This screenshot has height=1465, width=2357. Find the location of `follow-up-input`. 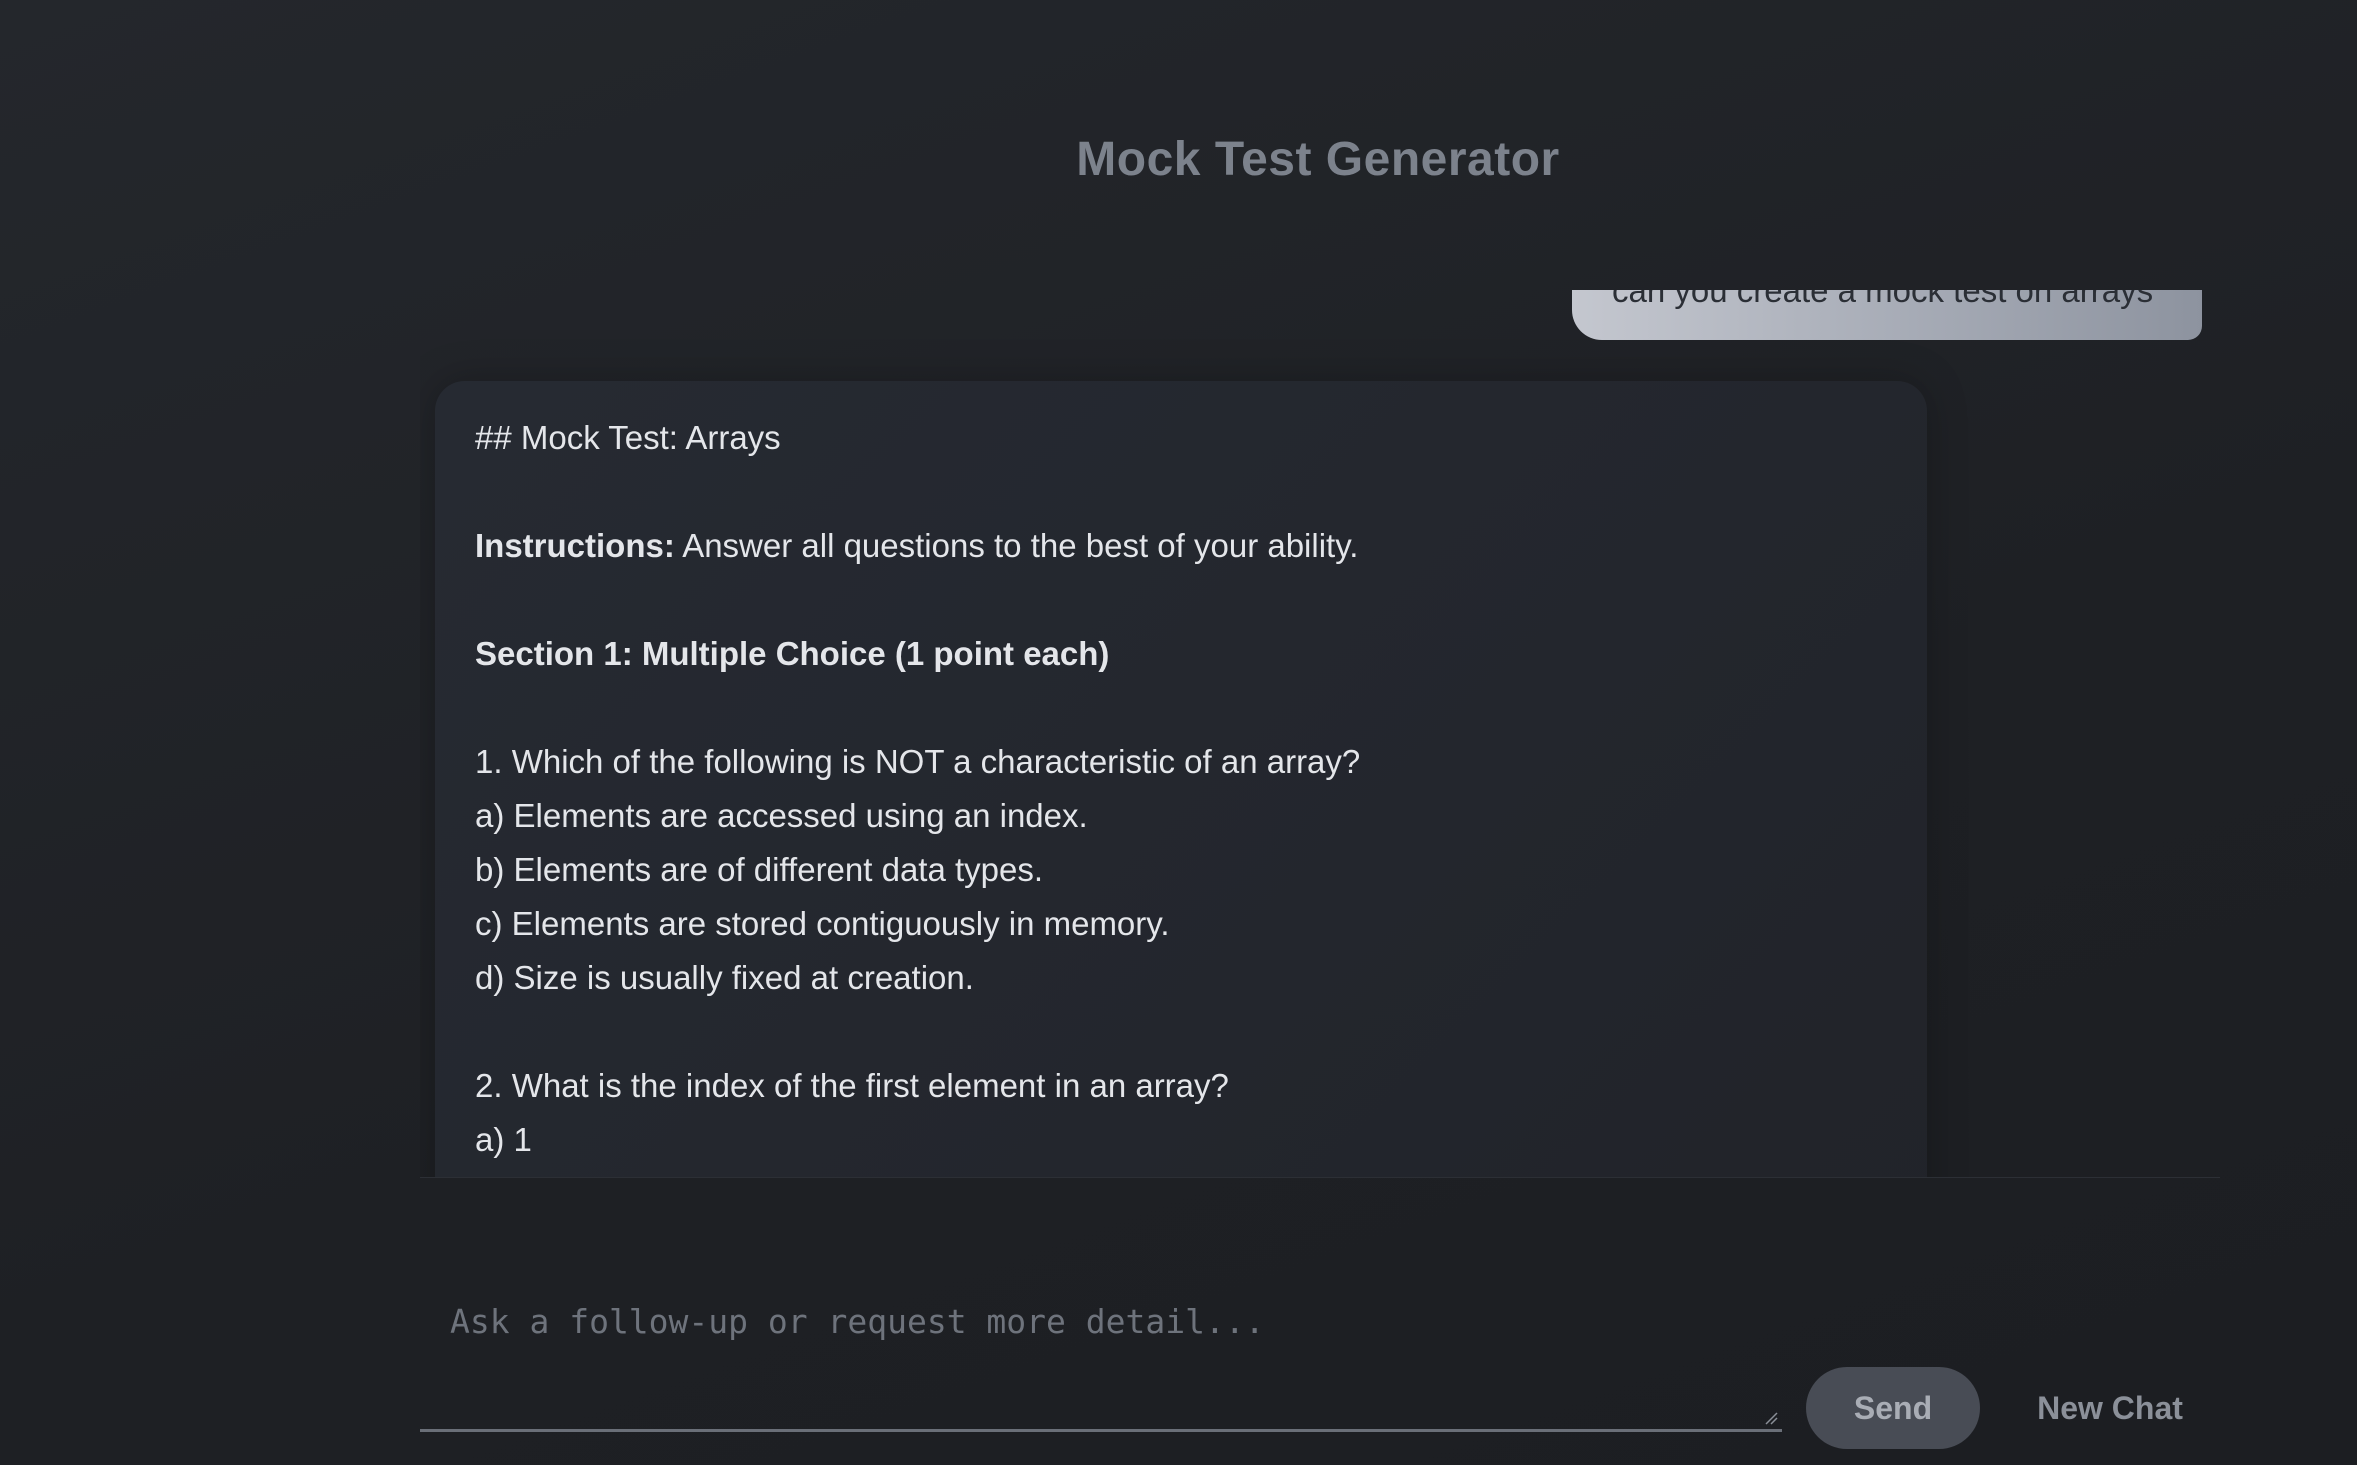

follow-up-input is located at coordinates (1101, 1359).